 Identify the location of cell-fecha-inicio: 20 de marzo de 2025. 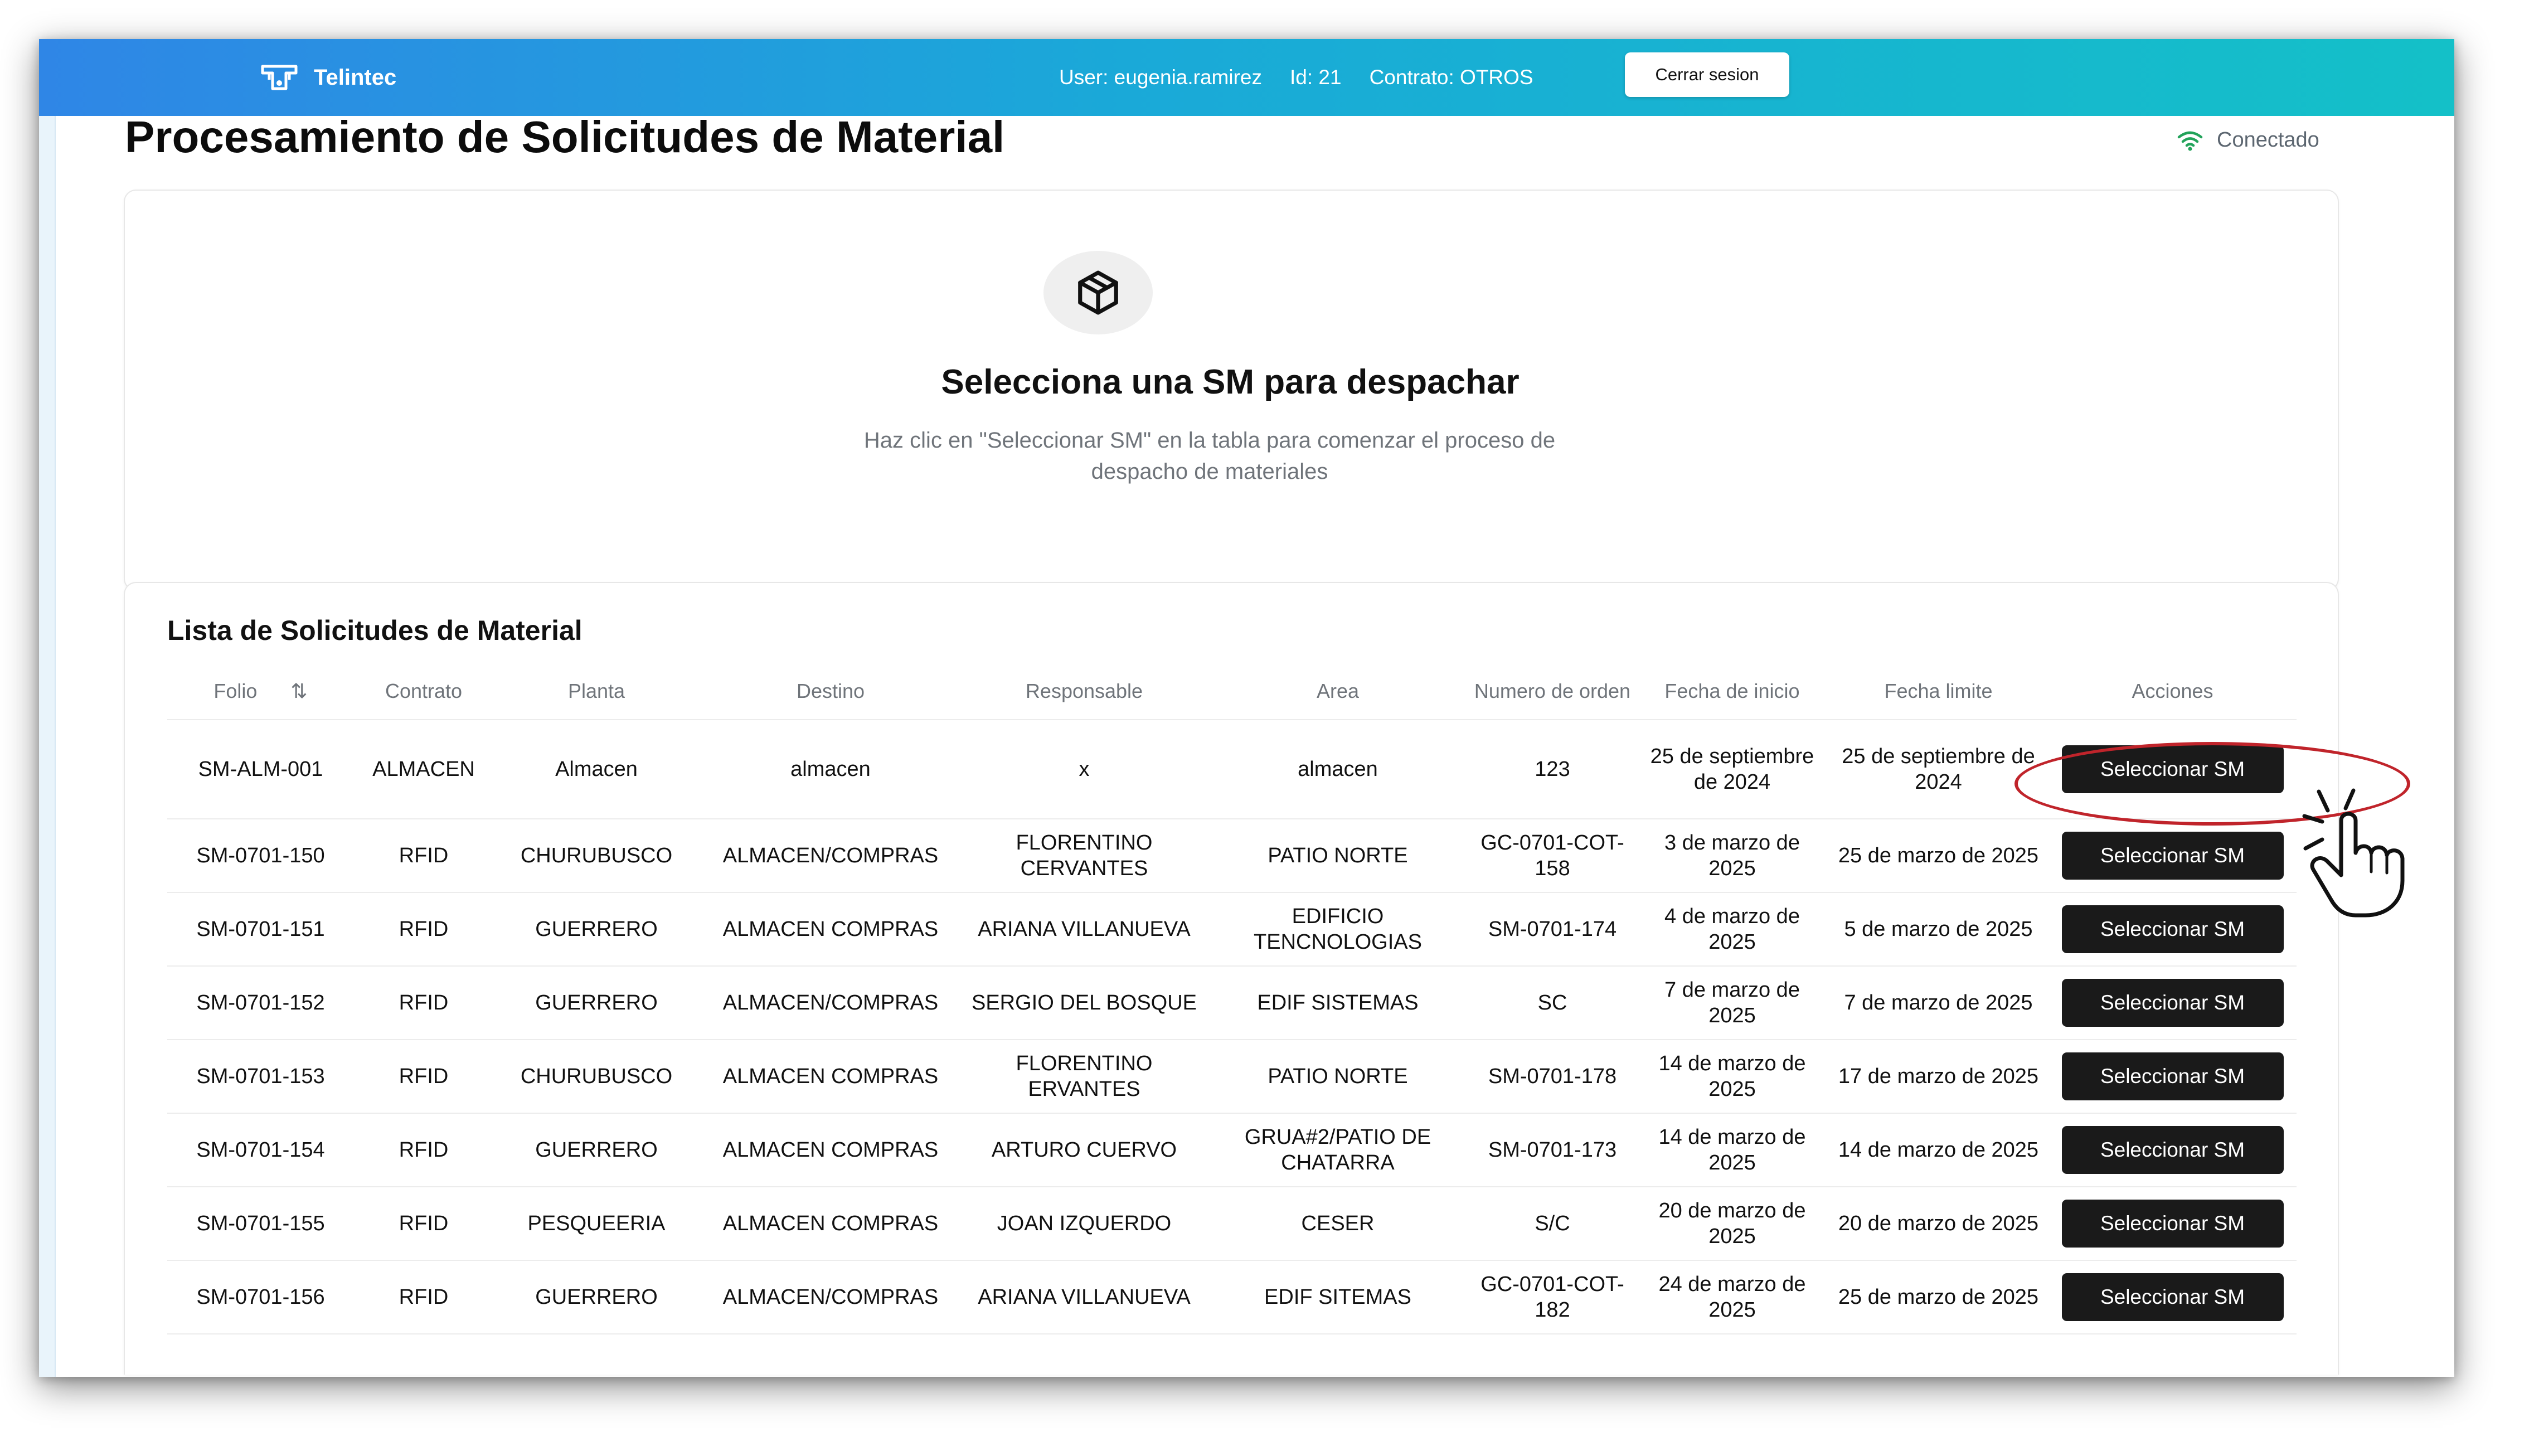
(1732, 1224).